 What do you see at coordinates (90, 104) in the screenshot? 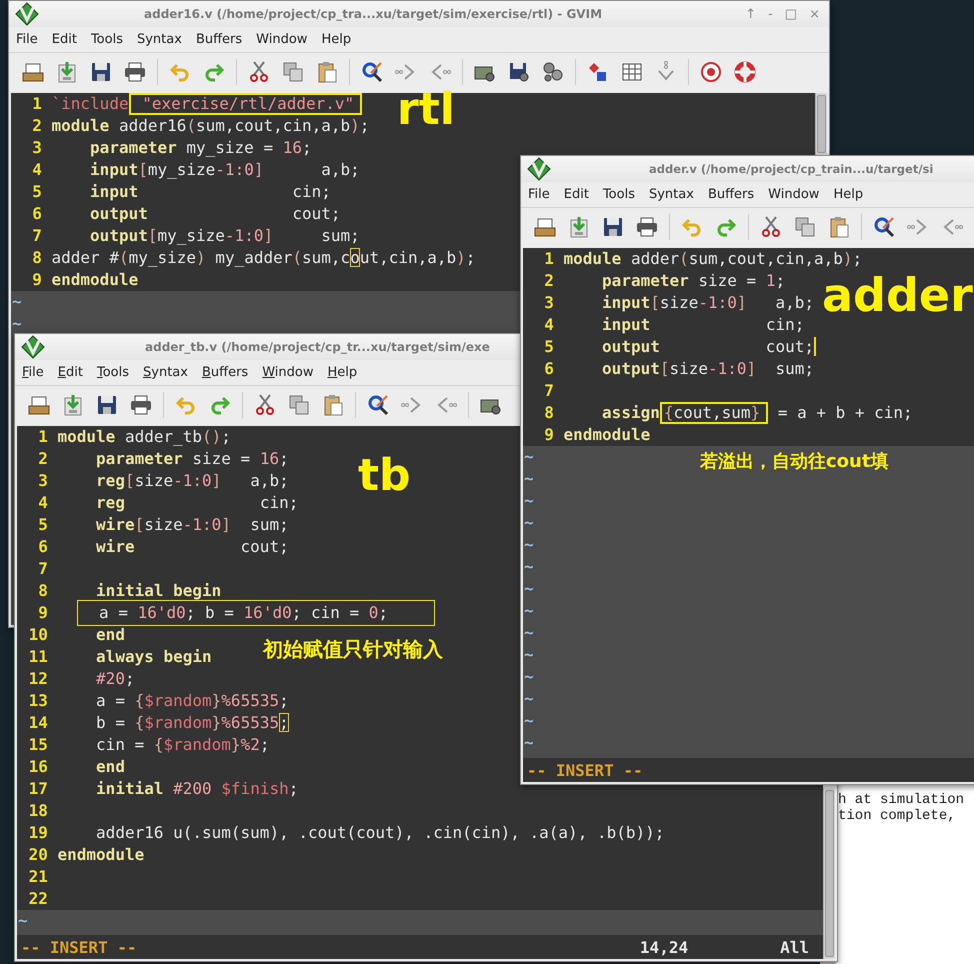
I see `code-text: `include` at bounding box center [90, 104].